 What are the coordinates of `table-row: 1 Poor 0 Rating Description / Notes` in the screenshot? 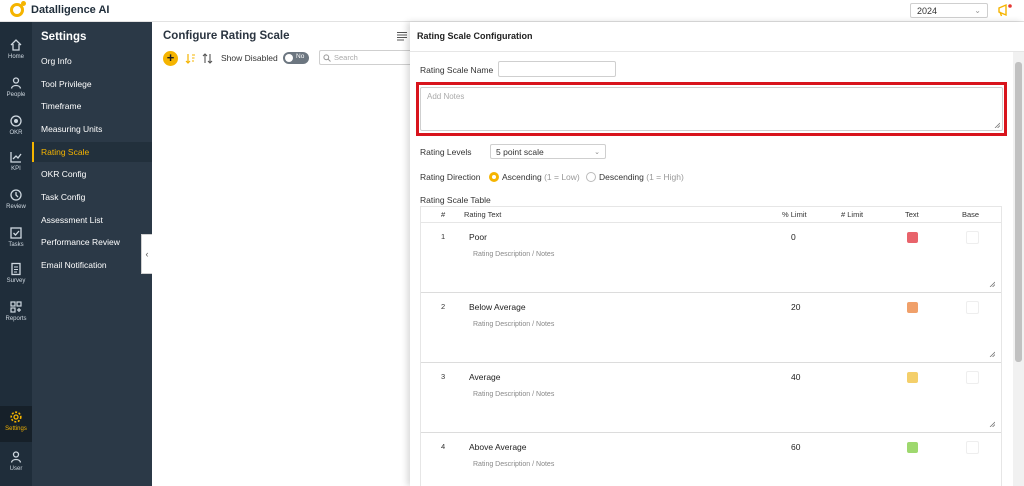 It's located at (711, 258).